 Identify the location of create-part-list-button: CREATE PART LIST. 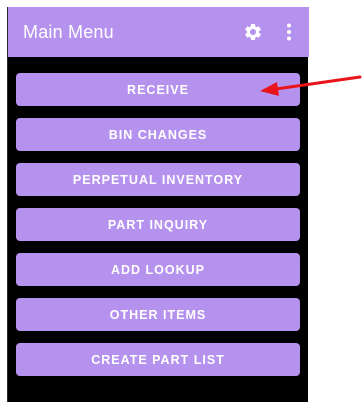
(158, 359).